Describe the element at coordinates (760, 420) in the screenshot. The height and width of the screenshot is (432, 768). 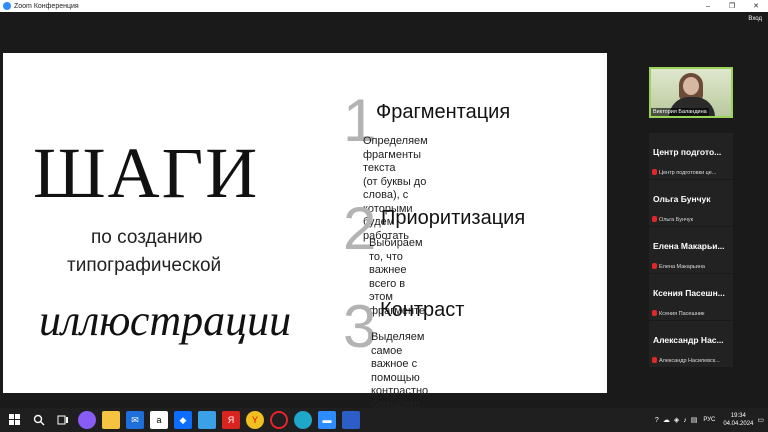
I see `notifications-icon: ▭` at that location.